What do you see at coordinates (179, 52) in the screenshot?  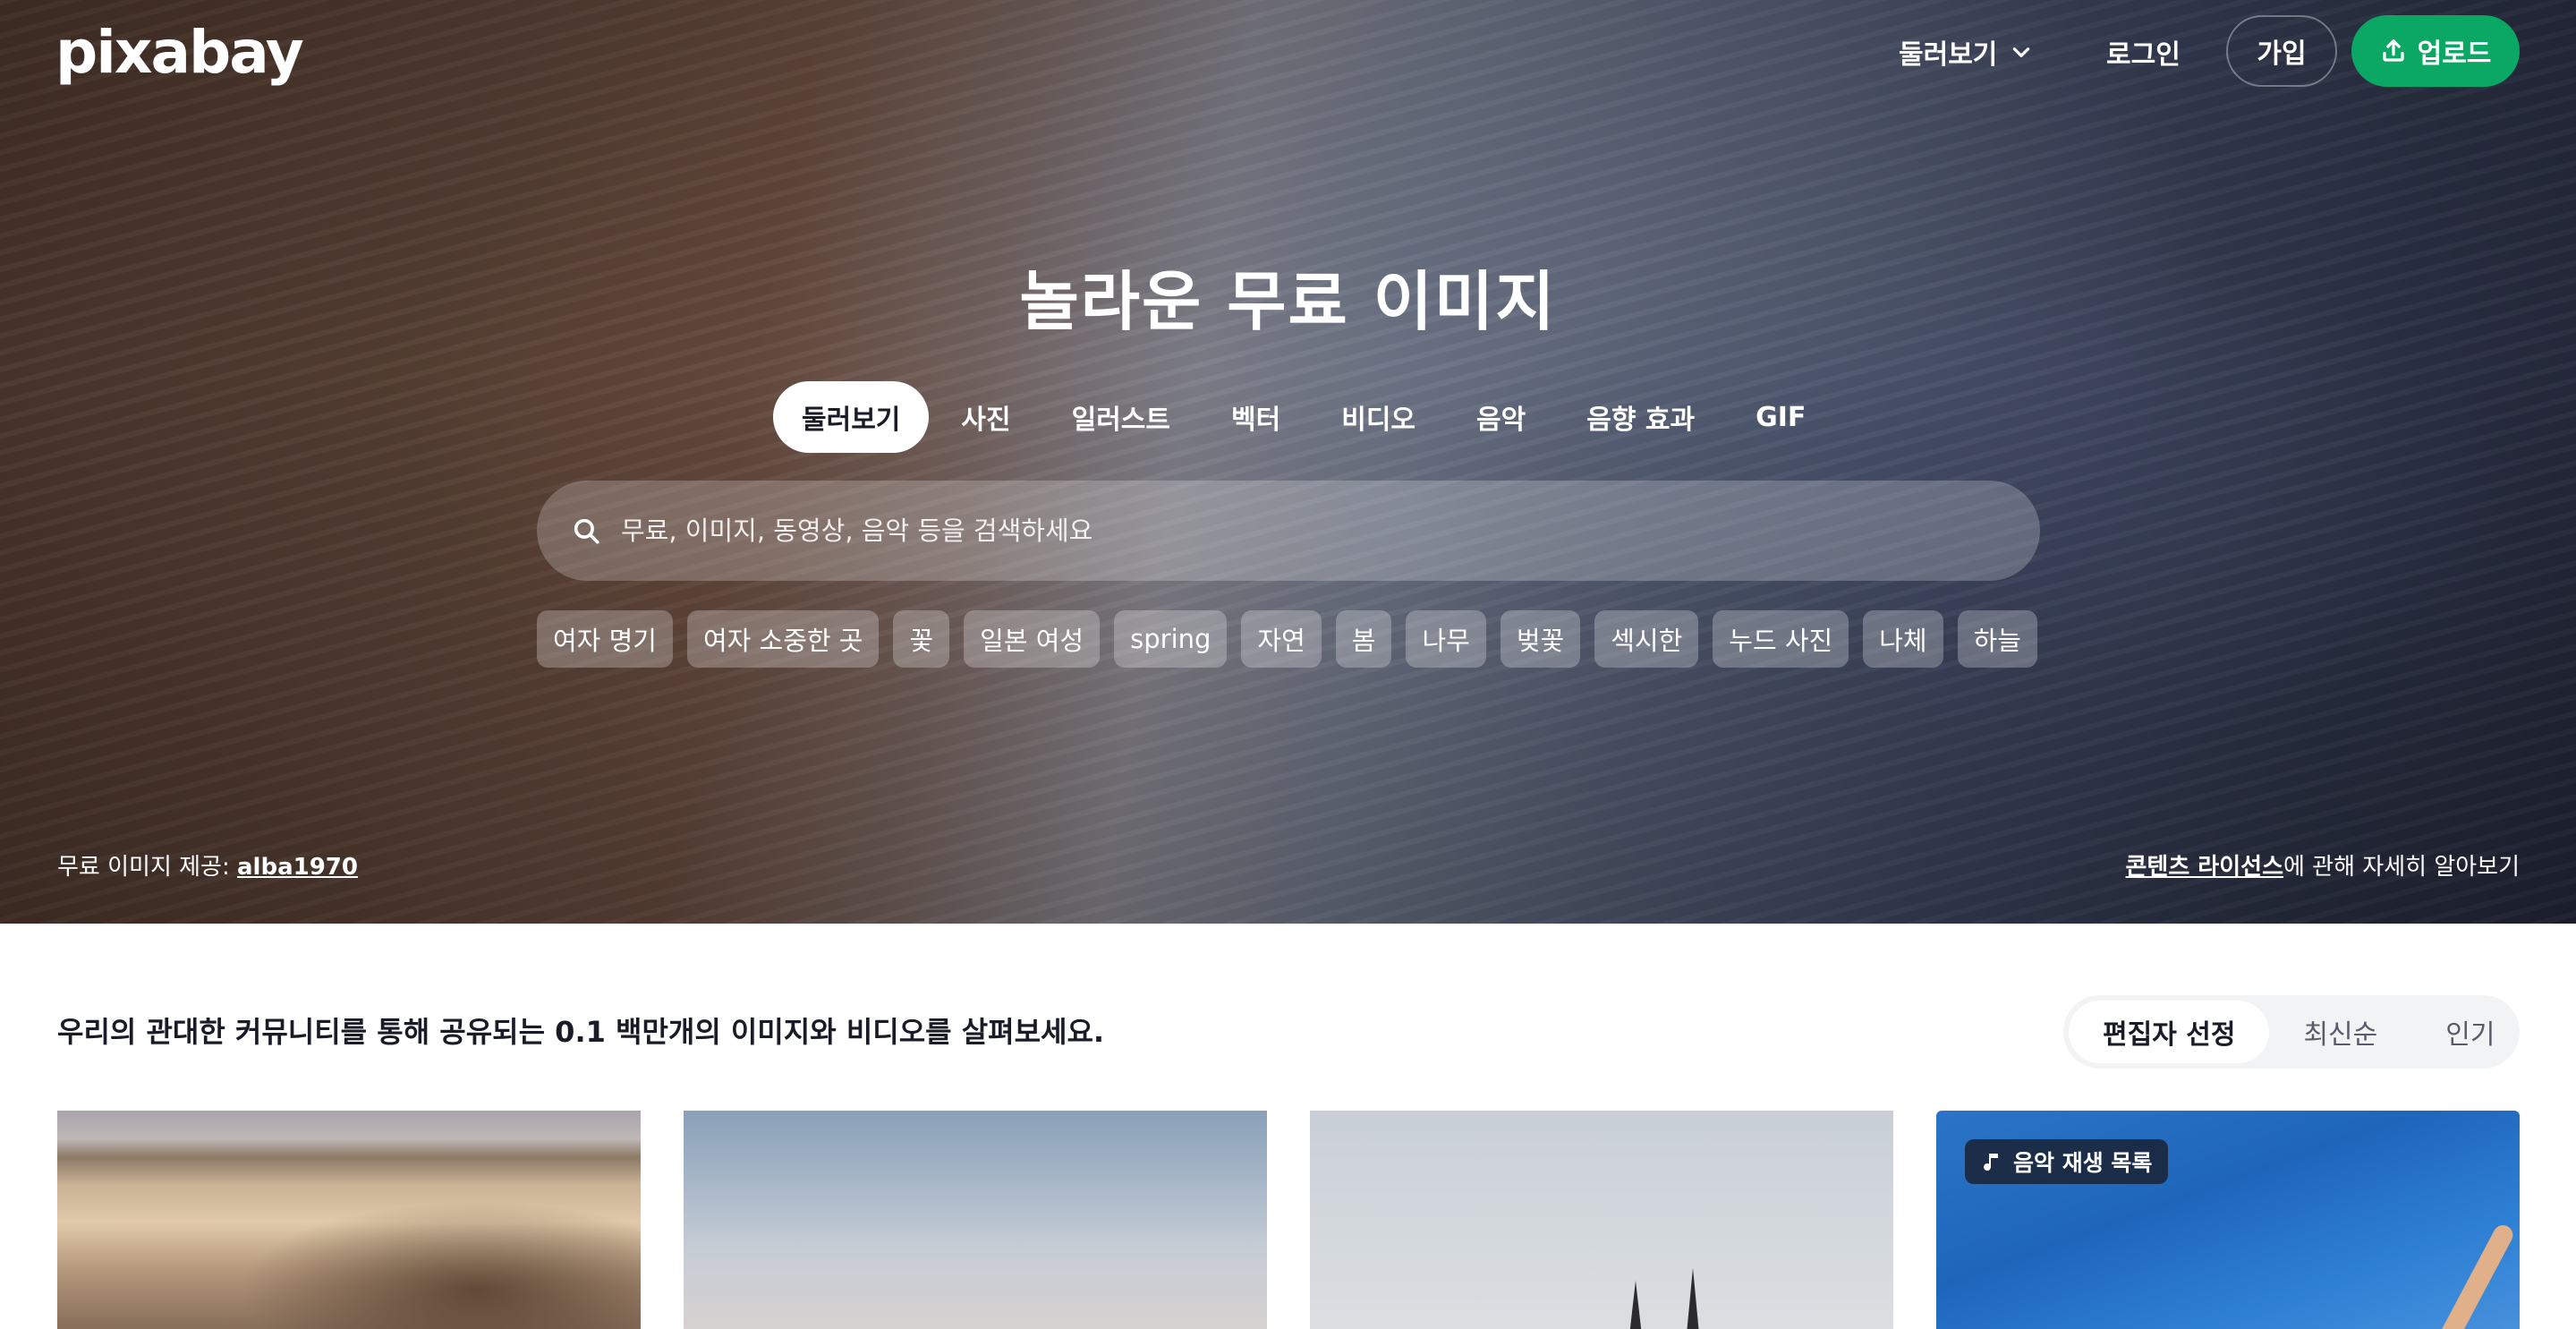 I see `pixabay-logo: pixabay` at bounding box center [179, 52].